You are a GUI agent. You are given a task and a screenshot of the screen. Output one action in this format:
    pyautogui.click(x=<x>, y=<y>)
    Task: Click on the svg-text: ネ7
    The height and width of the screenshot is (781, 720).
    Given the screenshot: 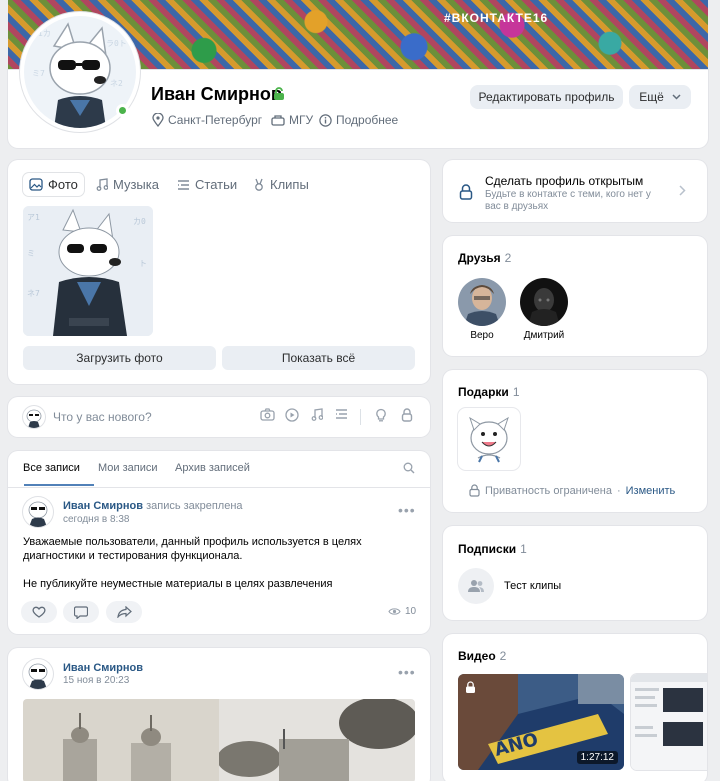 What is the action you would take?
    pyautogui.click(x=33, y=293)
    